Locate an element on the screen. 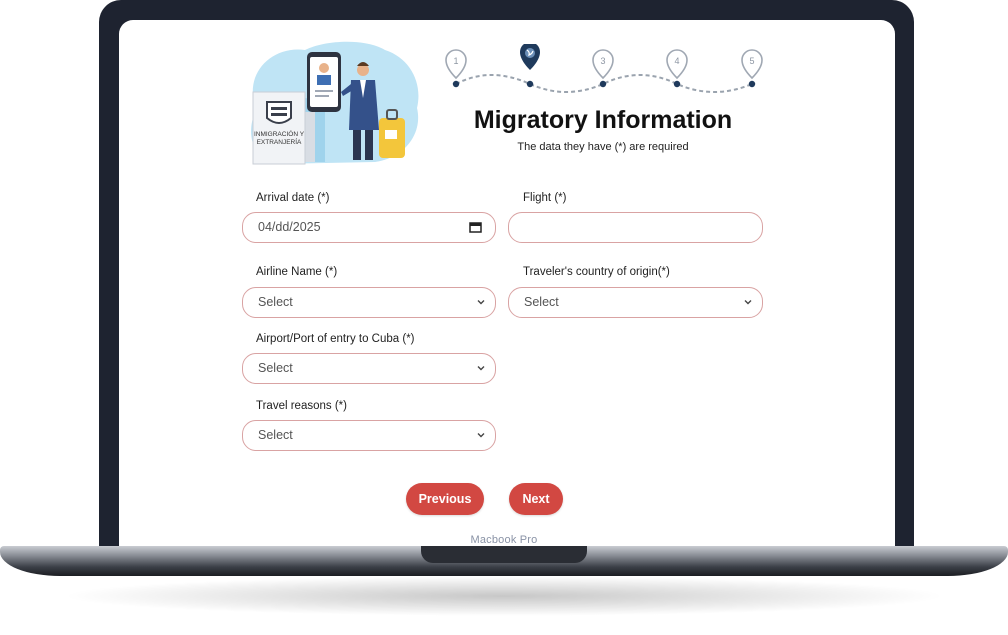 The width and height of the screenshot is (1008, 635). arrival-date-label: Arrival date (*) is located at coordinates (293, 198).